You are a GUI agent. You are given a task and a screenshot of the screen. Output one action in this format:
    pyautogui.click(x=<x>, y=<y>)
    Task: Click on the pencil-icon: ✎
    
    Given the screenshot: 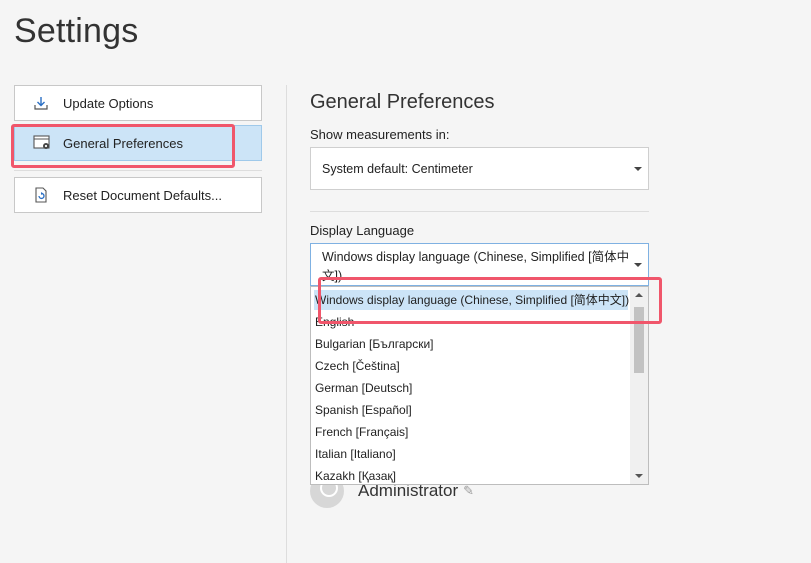 What is the action you would take?
    pyautogui.click(x=468, y=491)
    